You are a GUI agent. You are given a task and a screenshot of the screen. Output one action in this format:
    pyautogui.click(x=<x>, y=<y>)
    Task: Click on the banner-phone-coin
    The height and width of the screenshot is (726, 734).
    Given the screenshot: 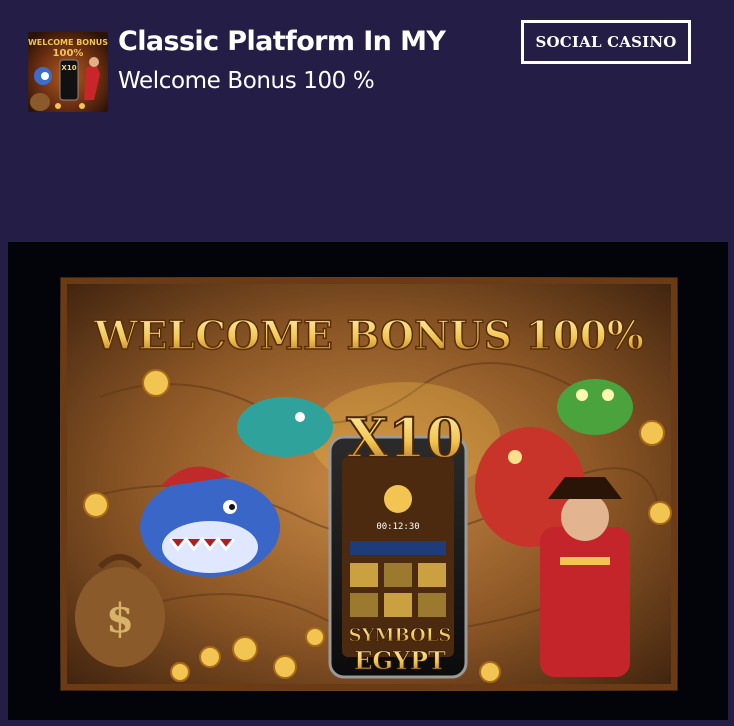 What is the action you would take?
    pyautogui.click(x=398, y=499)
    